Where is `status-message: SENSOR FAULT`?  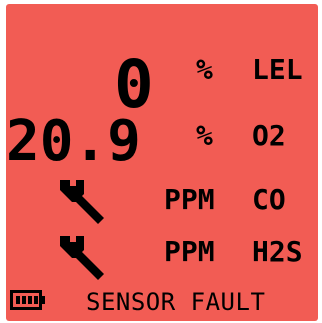
status-message: SENSOR FAULT is located at coordinates (176, 302).